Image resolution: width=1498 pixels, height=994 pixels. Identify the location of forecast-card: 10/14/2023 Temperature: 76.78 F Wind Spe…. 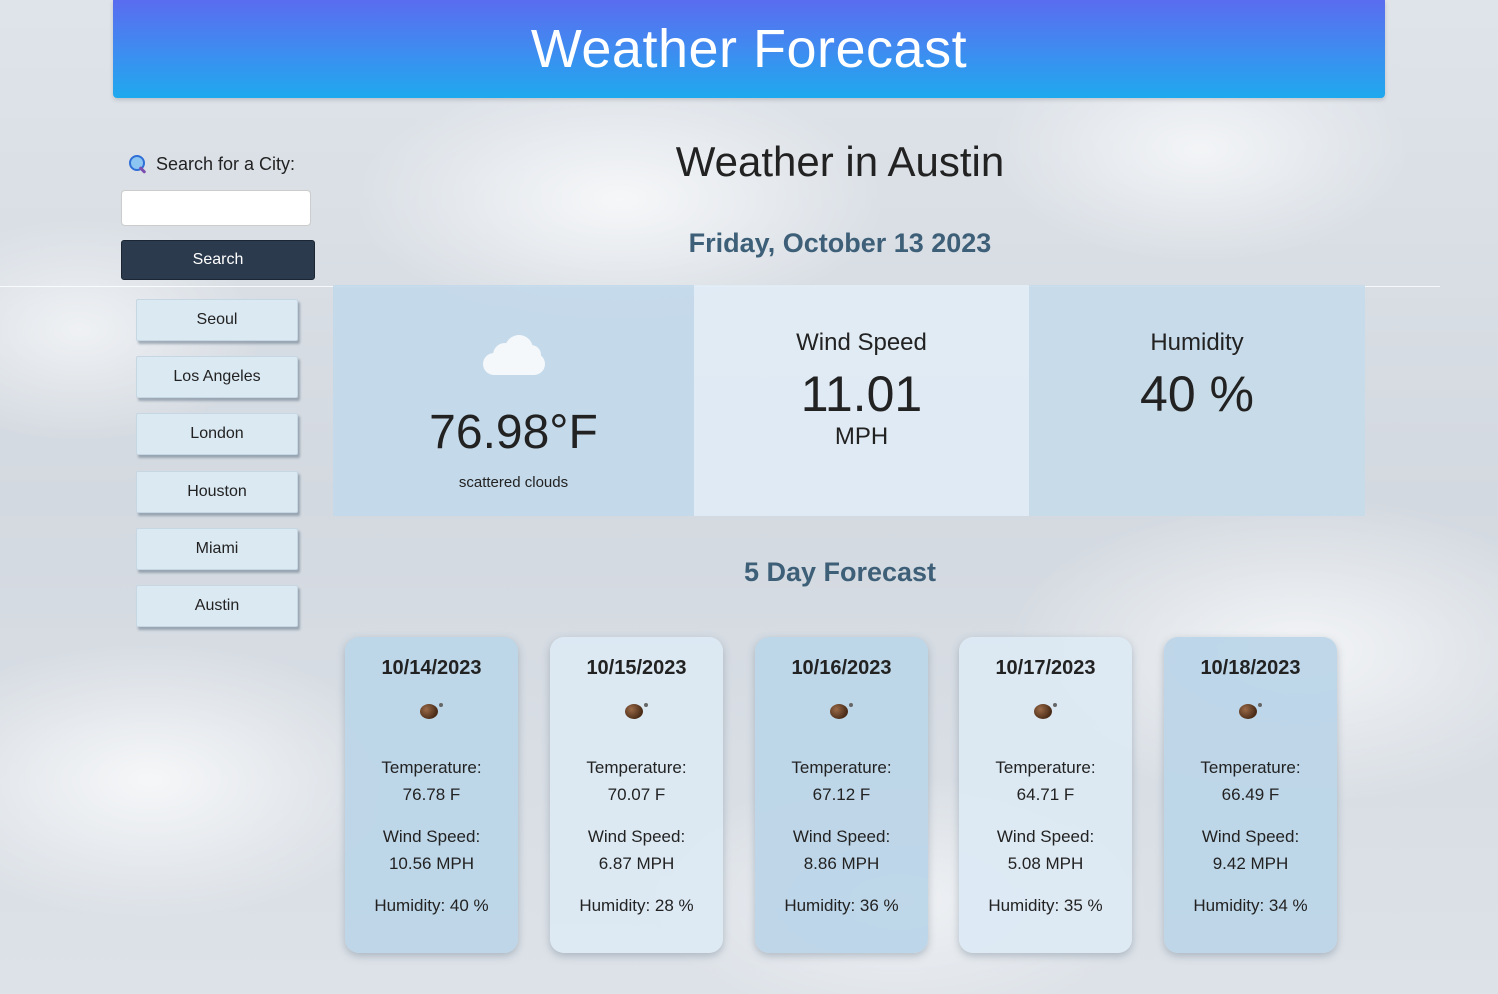
(431, 795).